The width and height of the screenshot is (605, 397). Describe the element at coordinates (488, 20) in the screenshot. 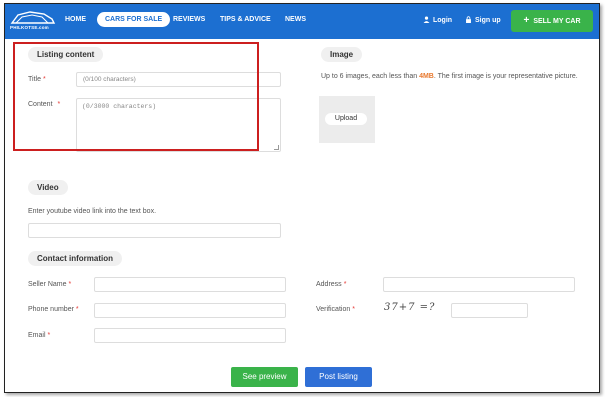

I see `signup-label: Sign up` at that location.